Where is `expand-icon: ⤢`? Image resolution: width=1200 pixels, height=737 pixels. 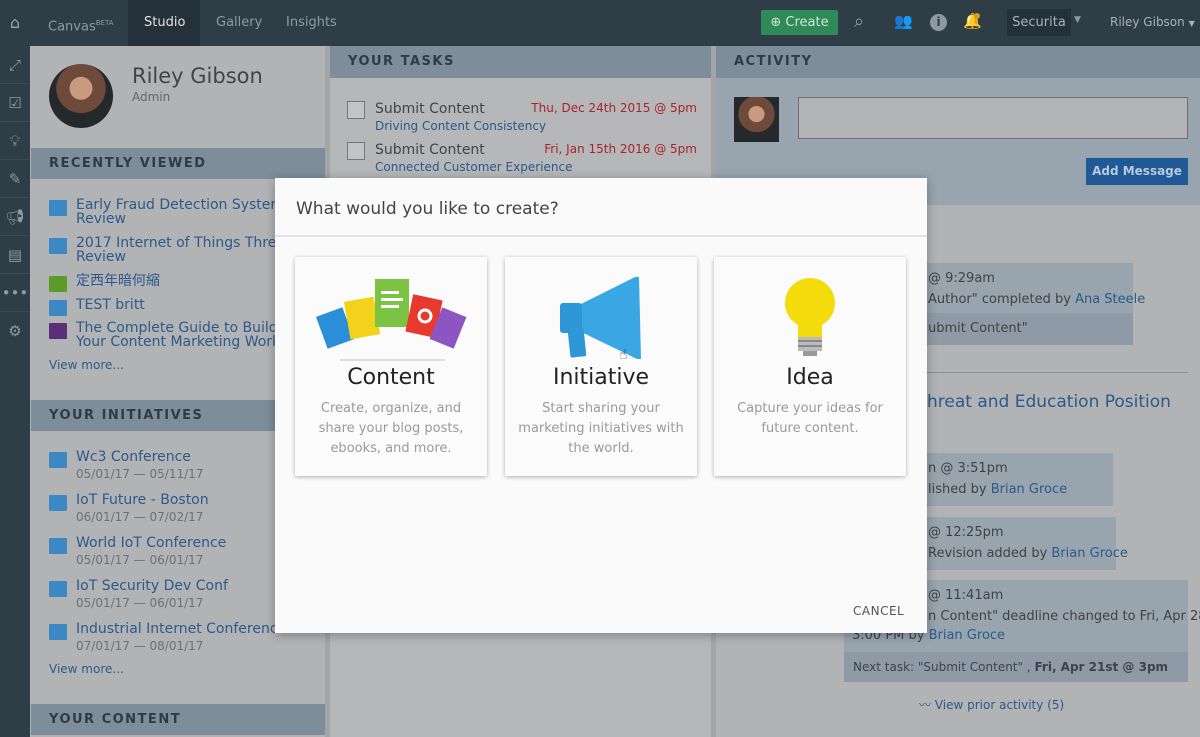 expand-icon: ⤢ is located at coordinates (15, 65).